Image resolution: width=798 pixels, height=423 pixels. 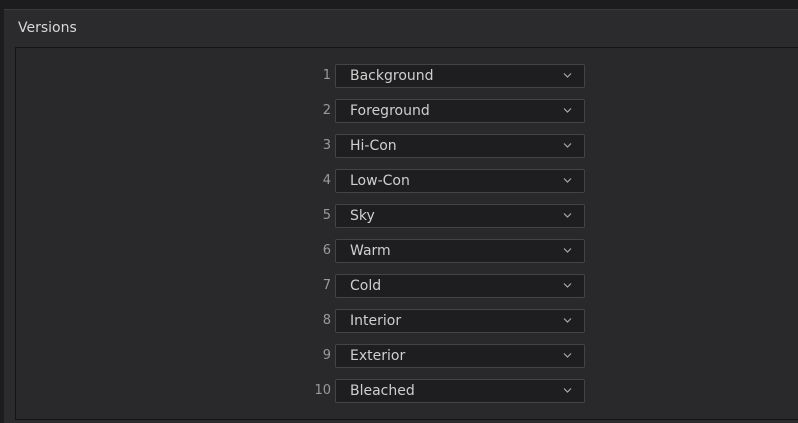 I want to click on version-number: 2, so click(x=326, y=110).